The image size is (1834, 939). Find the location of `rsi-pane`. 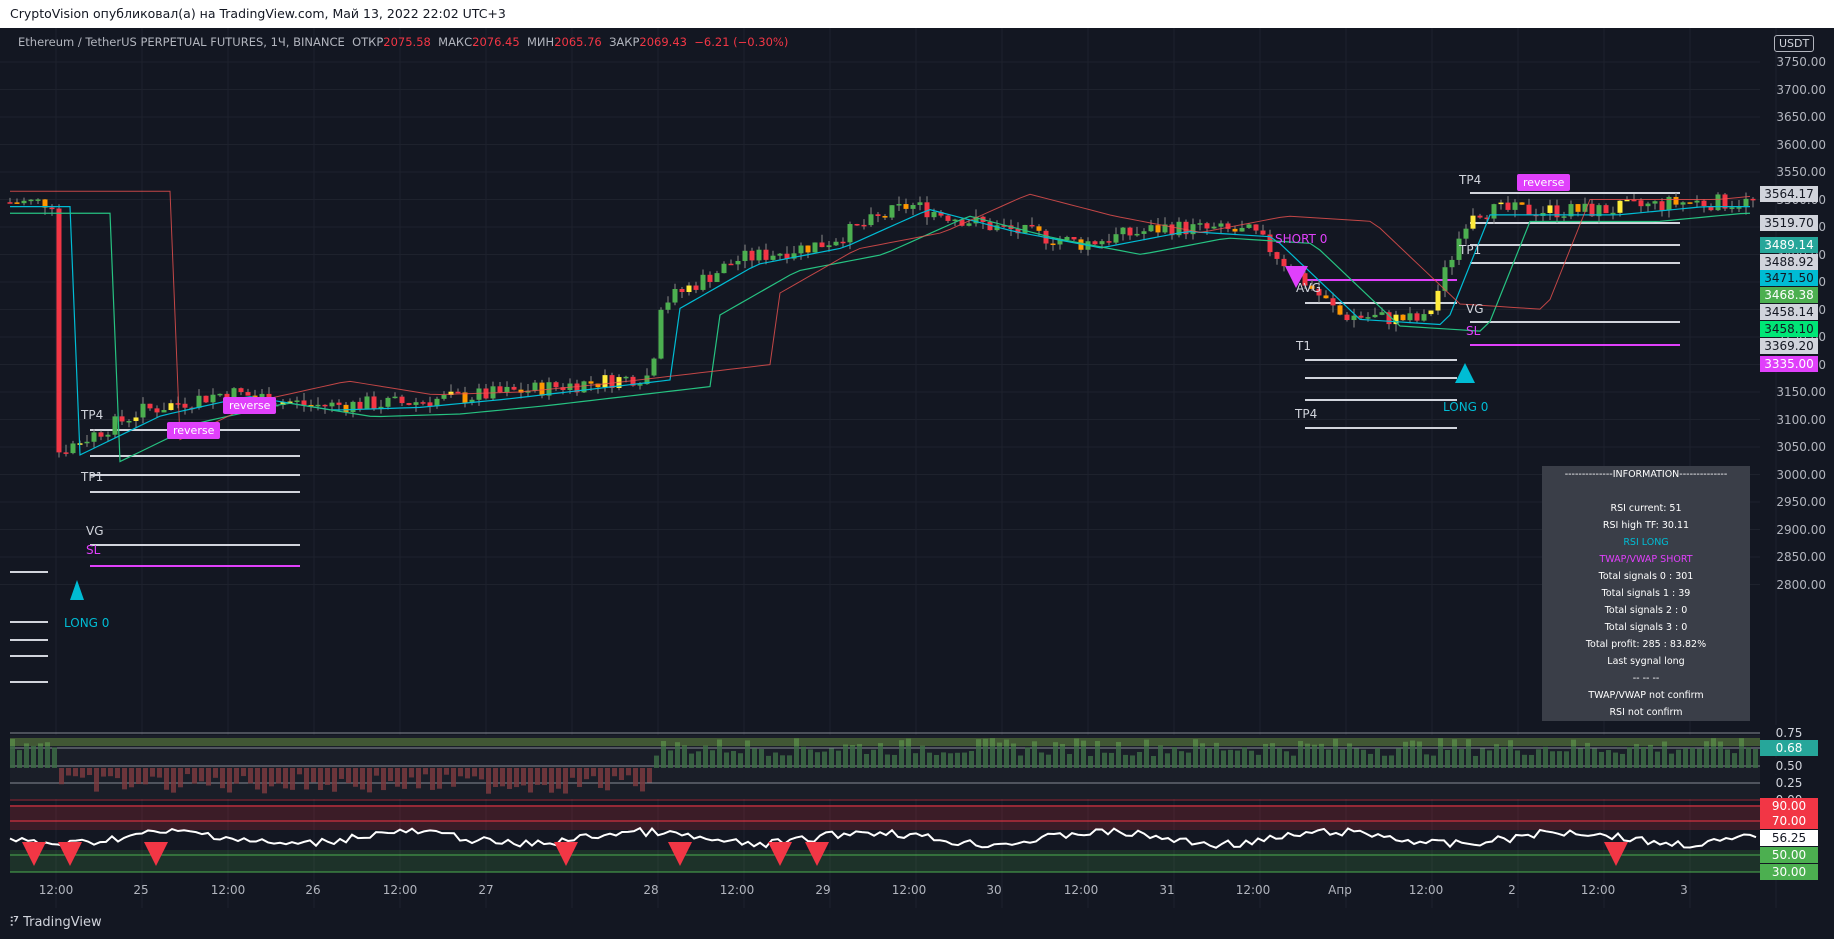

rsi-pane is located at coordinates (884, 839).